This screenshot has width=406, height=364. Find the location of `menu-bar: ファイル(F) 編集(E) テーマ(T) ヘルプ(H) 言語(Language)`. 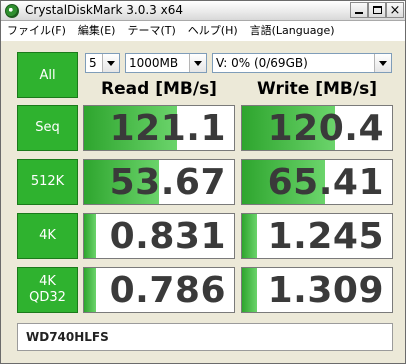

menu-bar: ファイル(F) 編集(E) テーマ(T) ヘルプ(H) 言語(Language) is located at coordinates (203, 31).